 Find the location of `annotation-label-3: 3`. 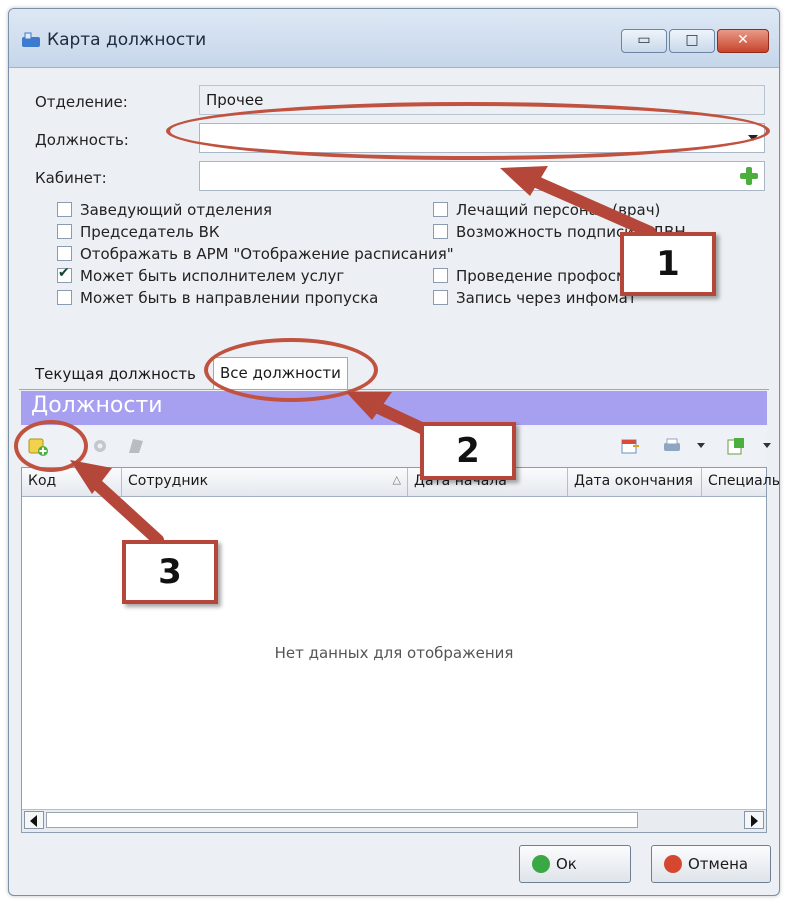

annotation-label-3: 3 is located at coordinates (170, 572).